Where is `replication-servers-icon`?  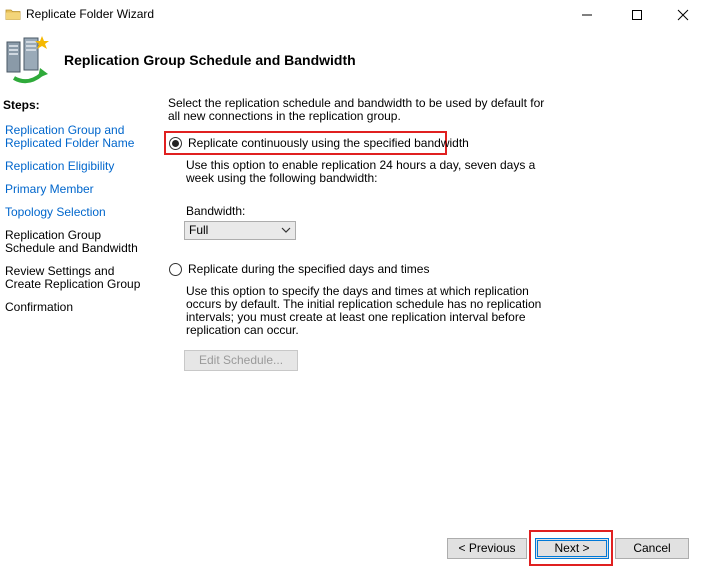
replication-servers-icon is located at coordinates (28, 60).